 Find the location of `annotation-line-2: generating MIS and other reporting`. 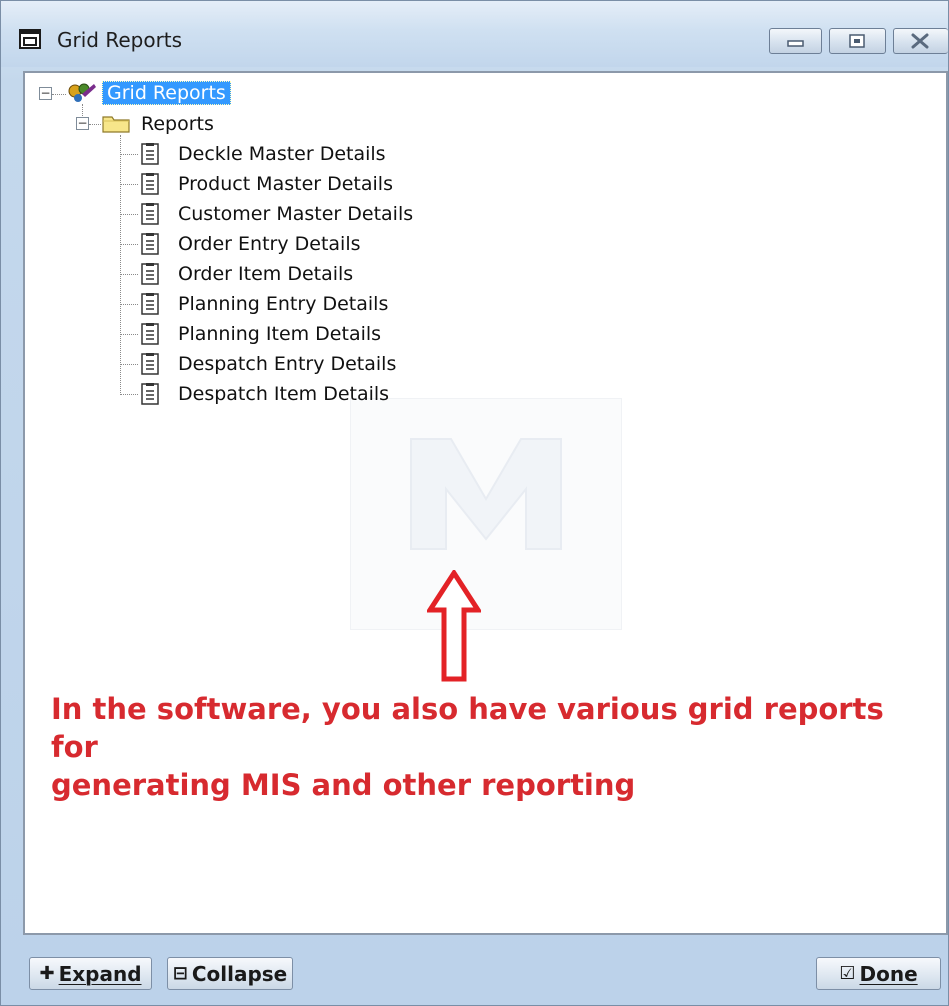

annotation-line-2: generating MIS and other reporting is located at coordinates (343, 785).